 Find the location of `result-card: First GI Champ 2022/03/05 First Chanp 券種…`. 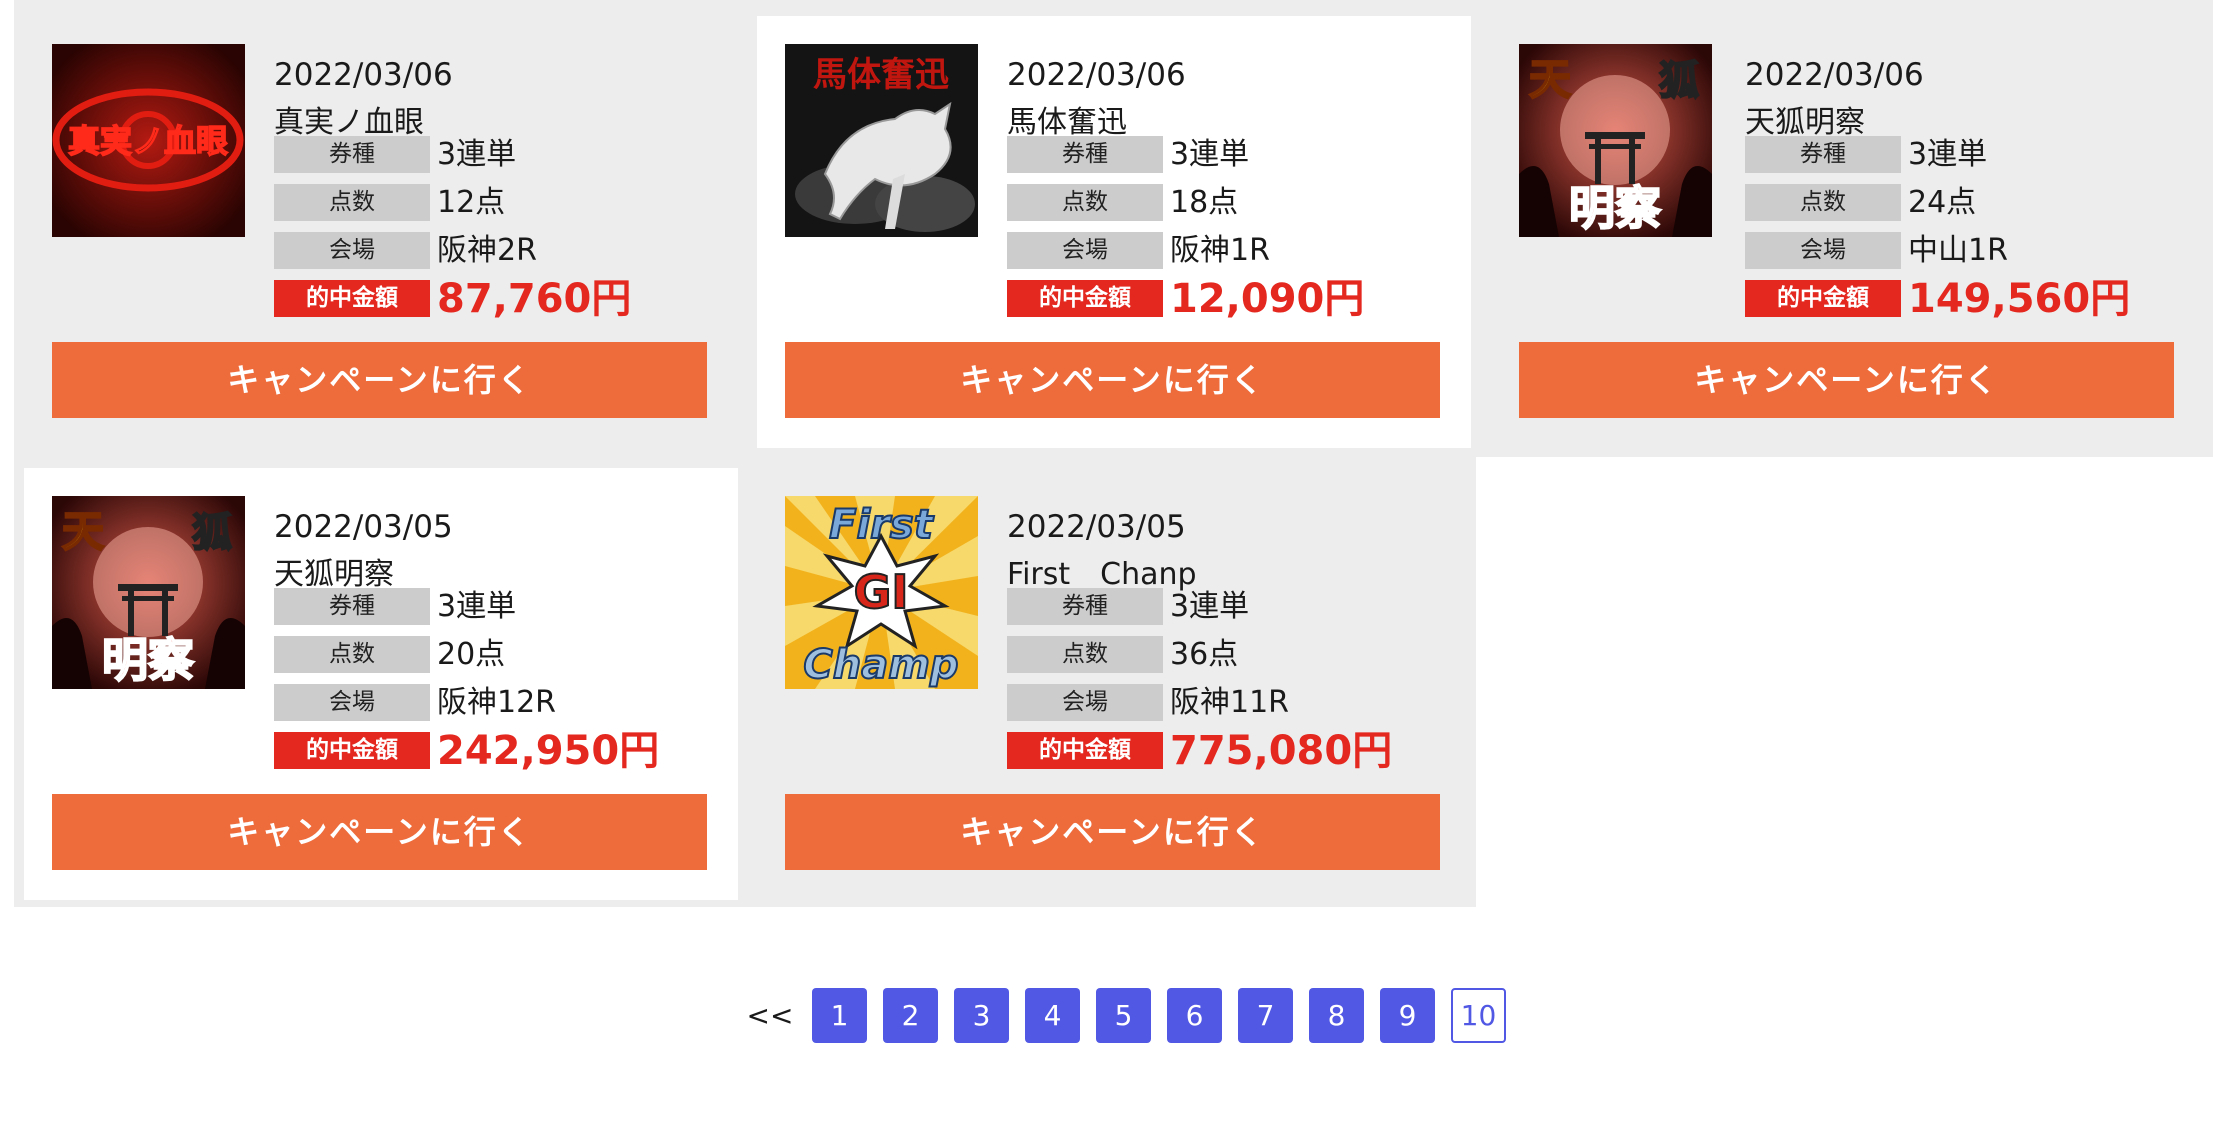

result-card: First GI Champ 2022/03/05 First Chanp 券種… is located at coordinates (1115, 683).